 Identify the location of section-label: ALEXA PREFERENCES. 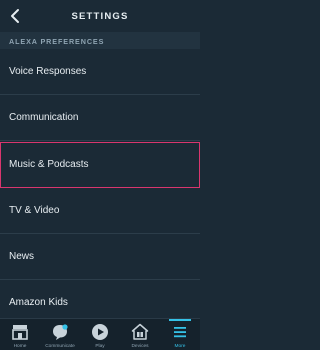
(57, 41).